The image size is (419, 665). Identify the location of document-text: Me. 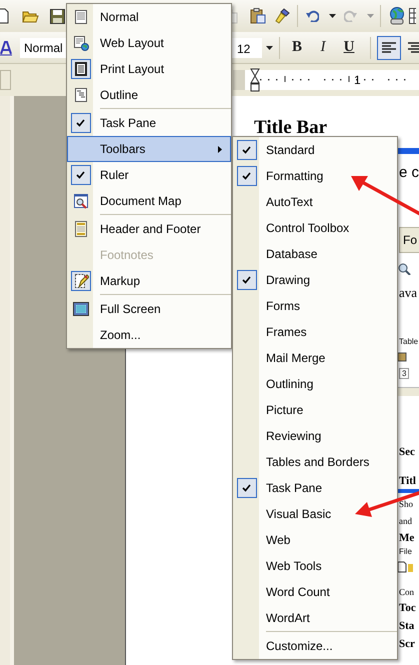
(406, 538).